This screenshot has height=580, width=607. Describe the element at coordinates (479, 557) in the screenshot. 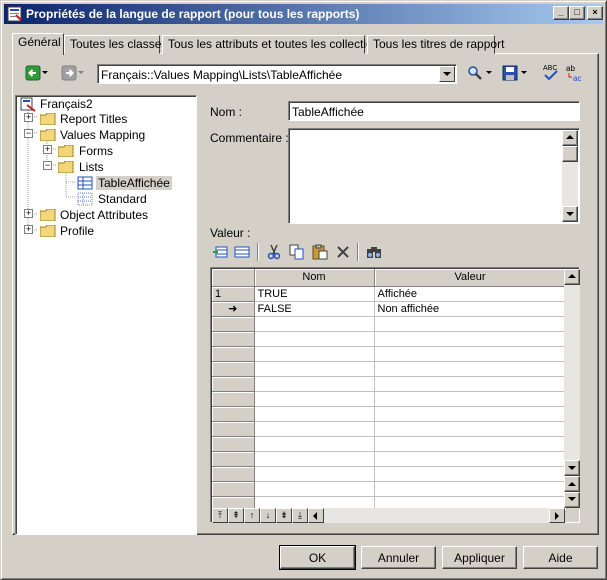

I see `apply-button: Appliquer` at that location.